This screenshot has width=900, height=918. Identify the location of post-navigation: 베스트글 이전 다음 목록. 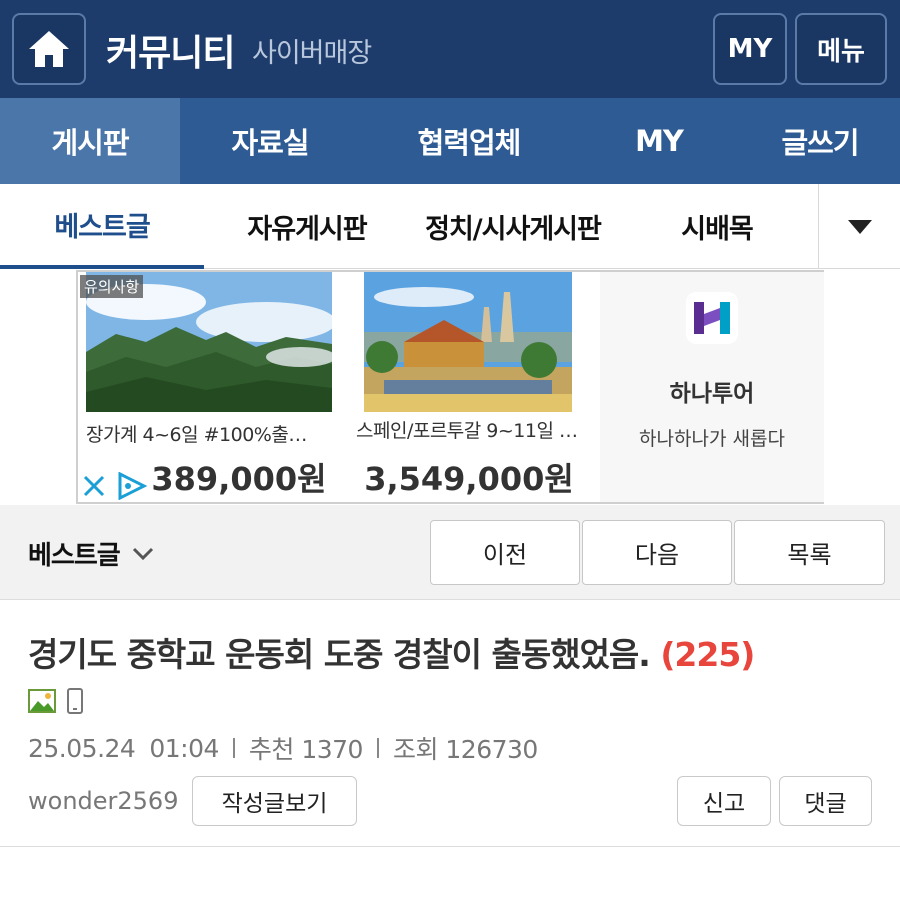
(450, 552).